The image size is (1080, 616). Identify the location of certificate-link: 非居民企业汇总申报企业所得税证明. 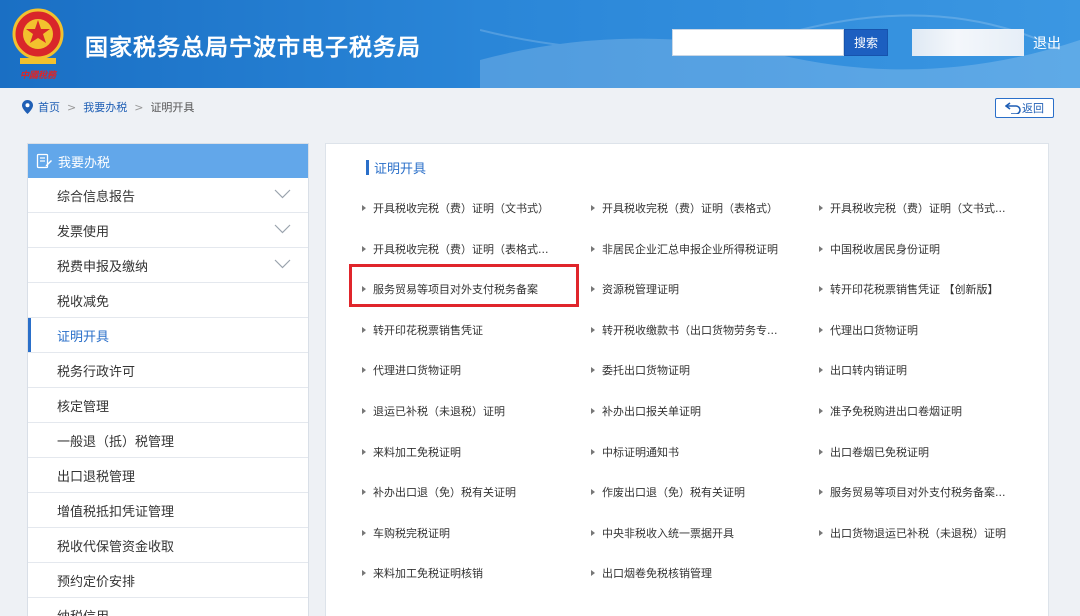
(684, 249).